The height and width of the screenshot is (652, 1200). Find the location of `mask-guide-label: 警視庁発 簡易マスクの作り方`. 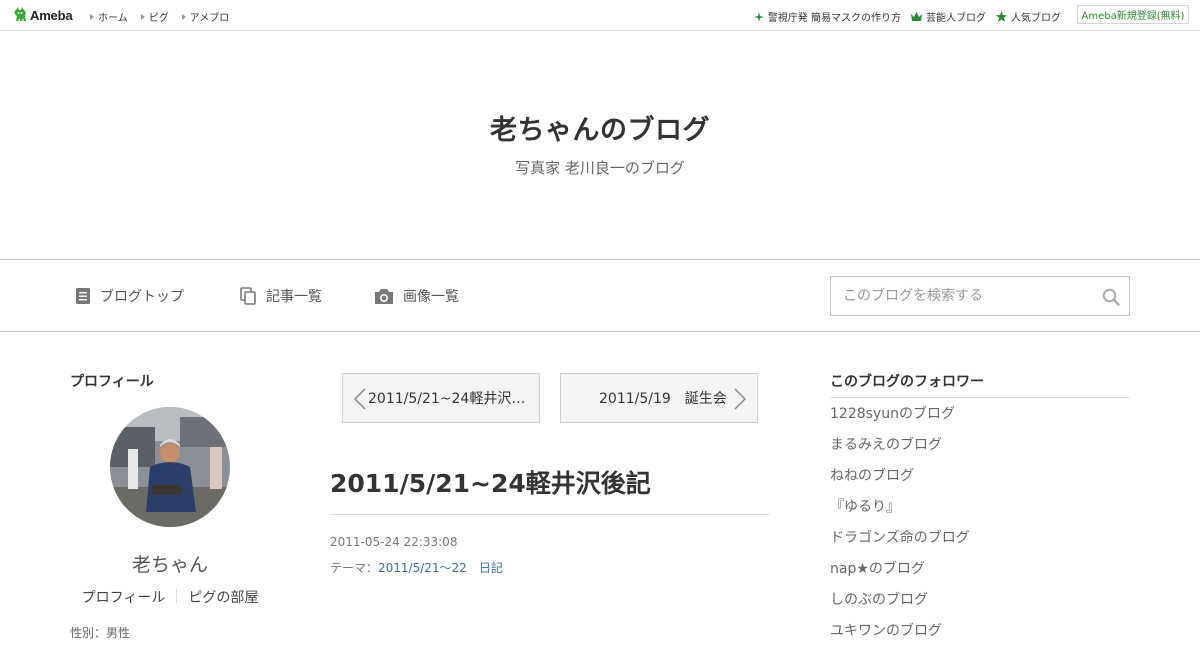

mask-guide-label: 警視庁発 簡易マスクの作り方 is located at coordinates (834, 18).